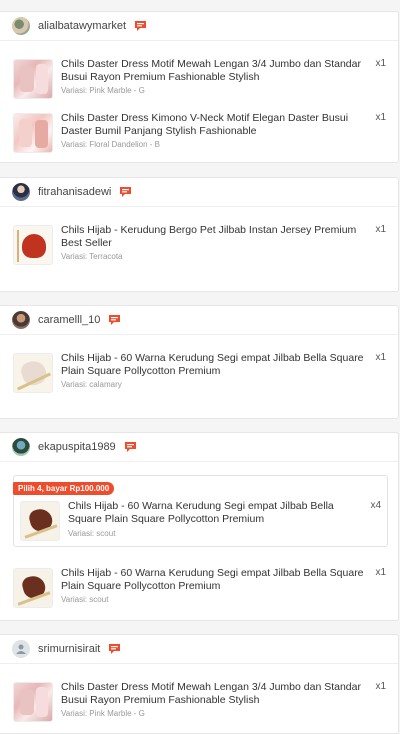 The height and width of the screenshot is (734, 400). I want to click on shop-username: fitrahanisadewi, so click(74, 192).